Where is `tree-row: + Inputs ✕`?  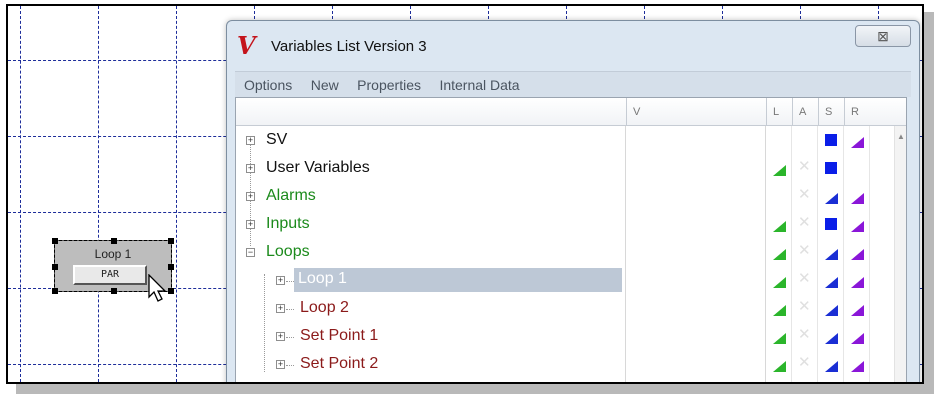 tree-row: + Inputs ✕ is located at coordinates (566, 224).